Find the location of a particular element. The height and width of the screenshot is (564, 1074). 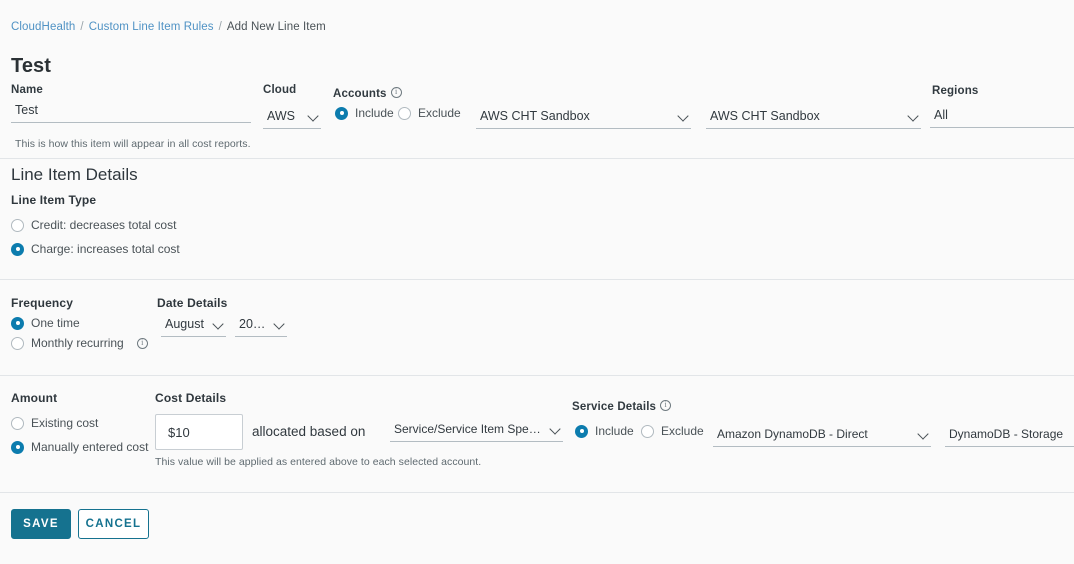

line-item-details-heading: Line Item Details is located at coordinates (74, 174).